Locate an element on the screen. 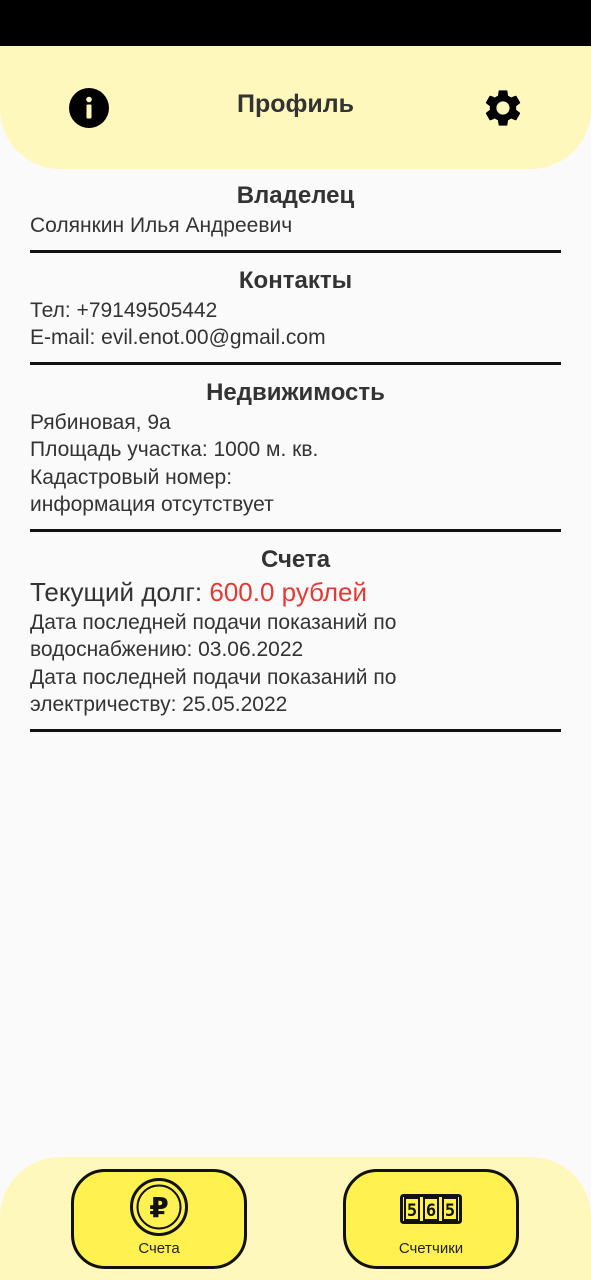 The image size is (591, 1280). cadastral-label: Кадастровый номер: is located at coordinates (131, 477).